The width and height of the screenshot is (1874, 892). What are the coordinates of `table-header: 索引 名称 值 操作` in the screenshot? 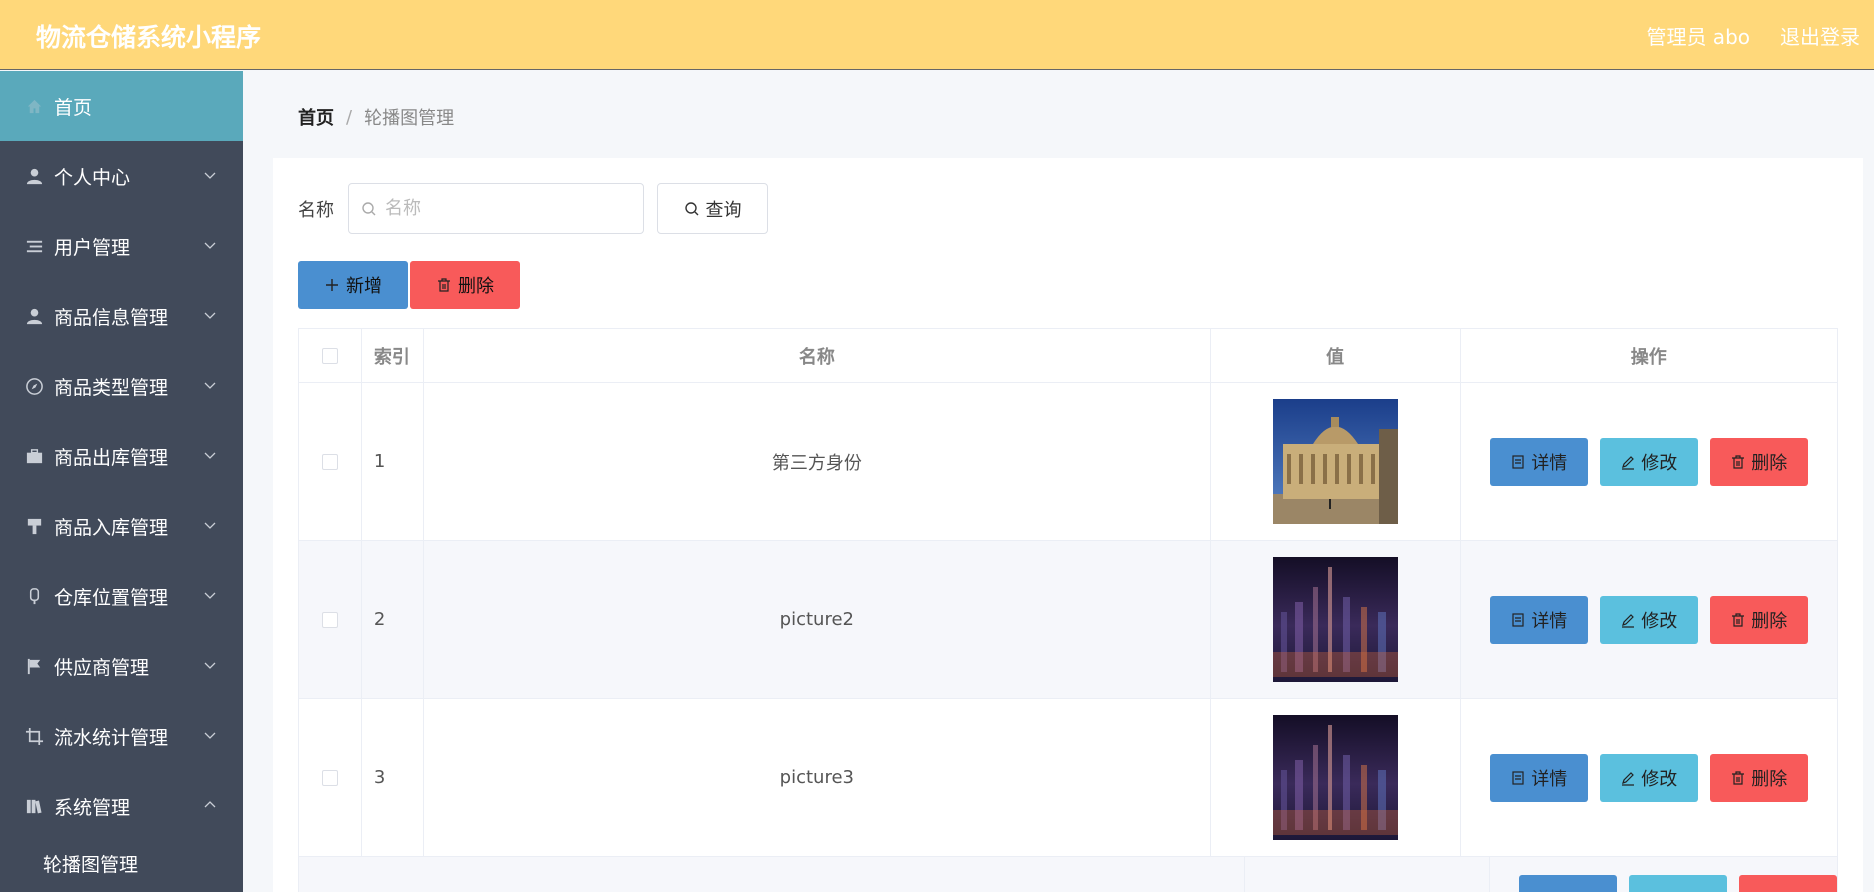 It's located at (1068, 356).